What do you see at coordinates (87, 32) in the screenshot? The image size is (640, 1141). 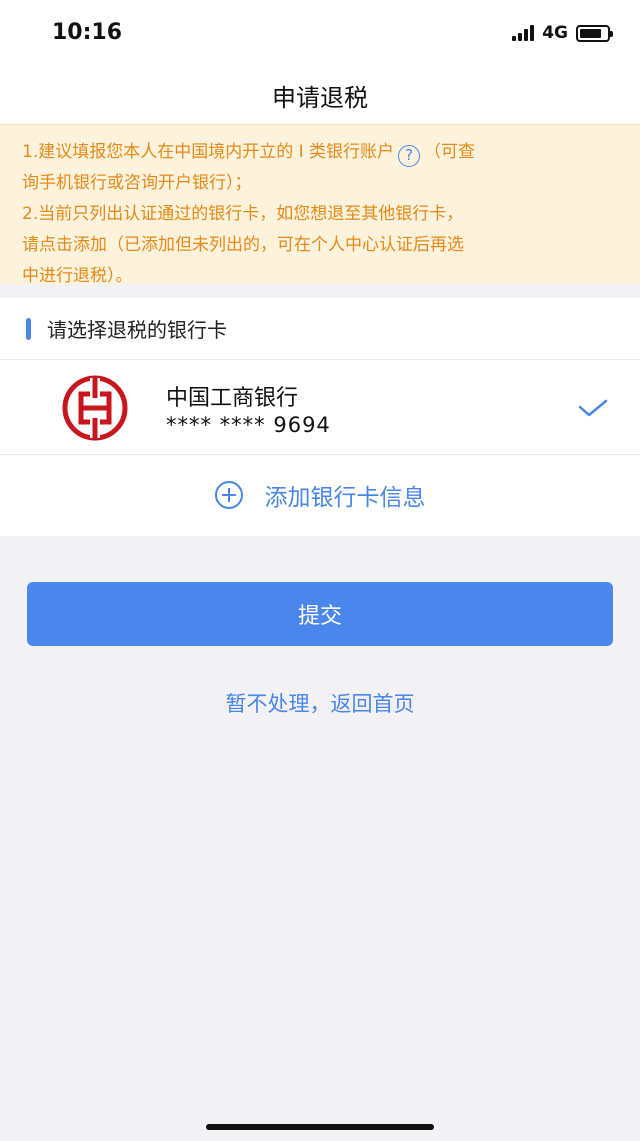 I see `status-time: 10:16` at bounding box center [87, 32].